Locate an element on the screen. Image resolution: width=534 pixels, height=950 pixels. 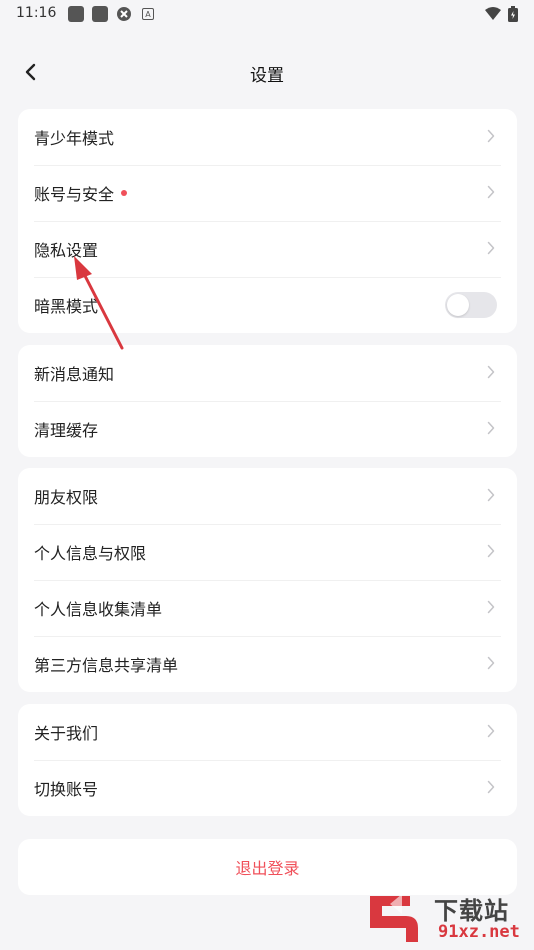
settings-item-label: 个人信息收集清单 is located at coordinates (98, 609).